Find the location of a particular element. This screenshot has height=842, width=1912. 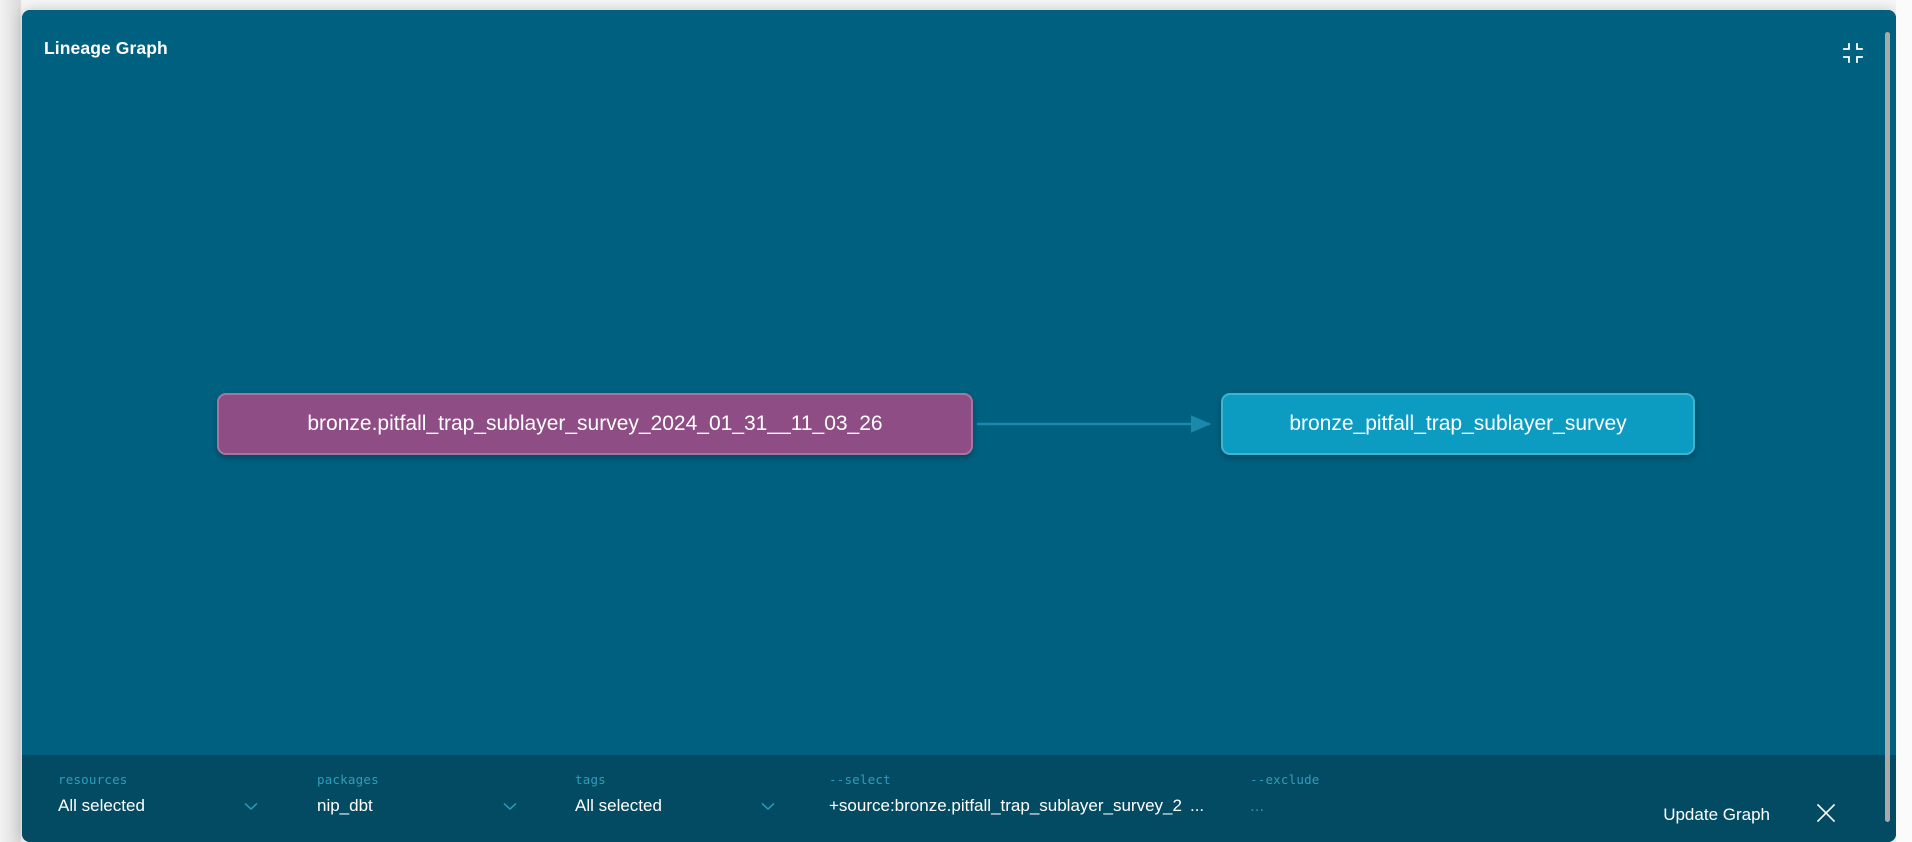

resources-select: All selected is located at coordinates (158, 806).